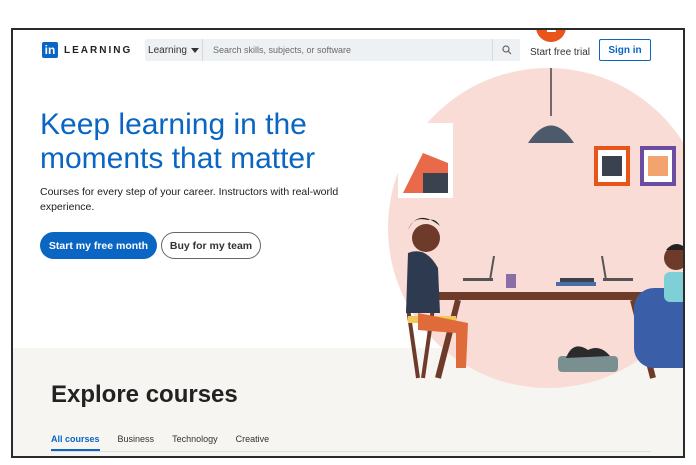 Image resolution: width=696 pixels, height=465 pixels. I want to click on search-button, so click(506, 50).